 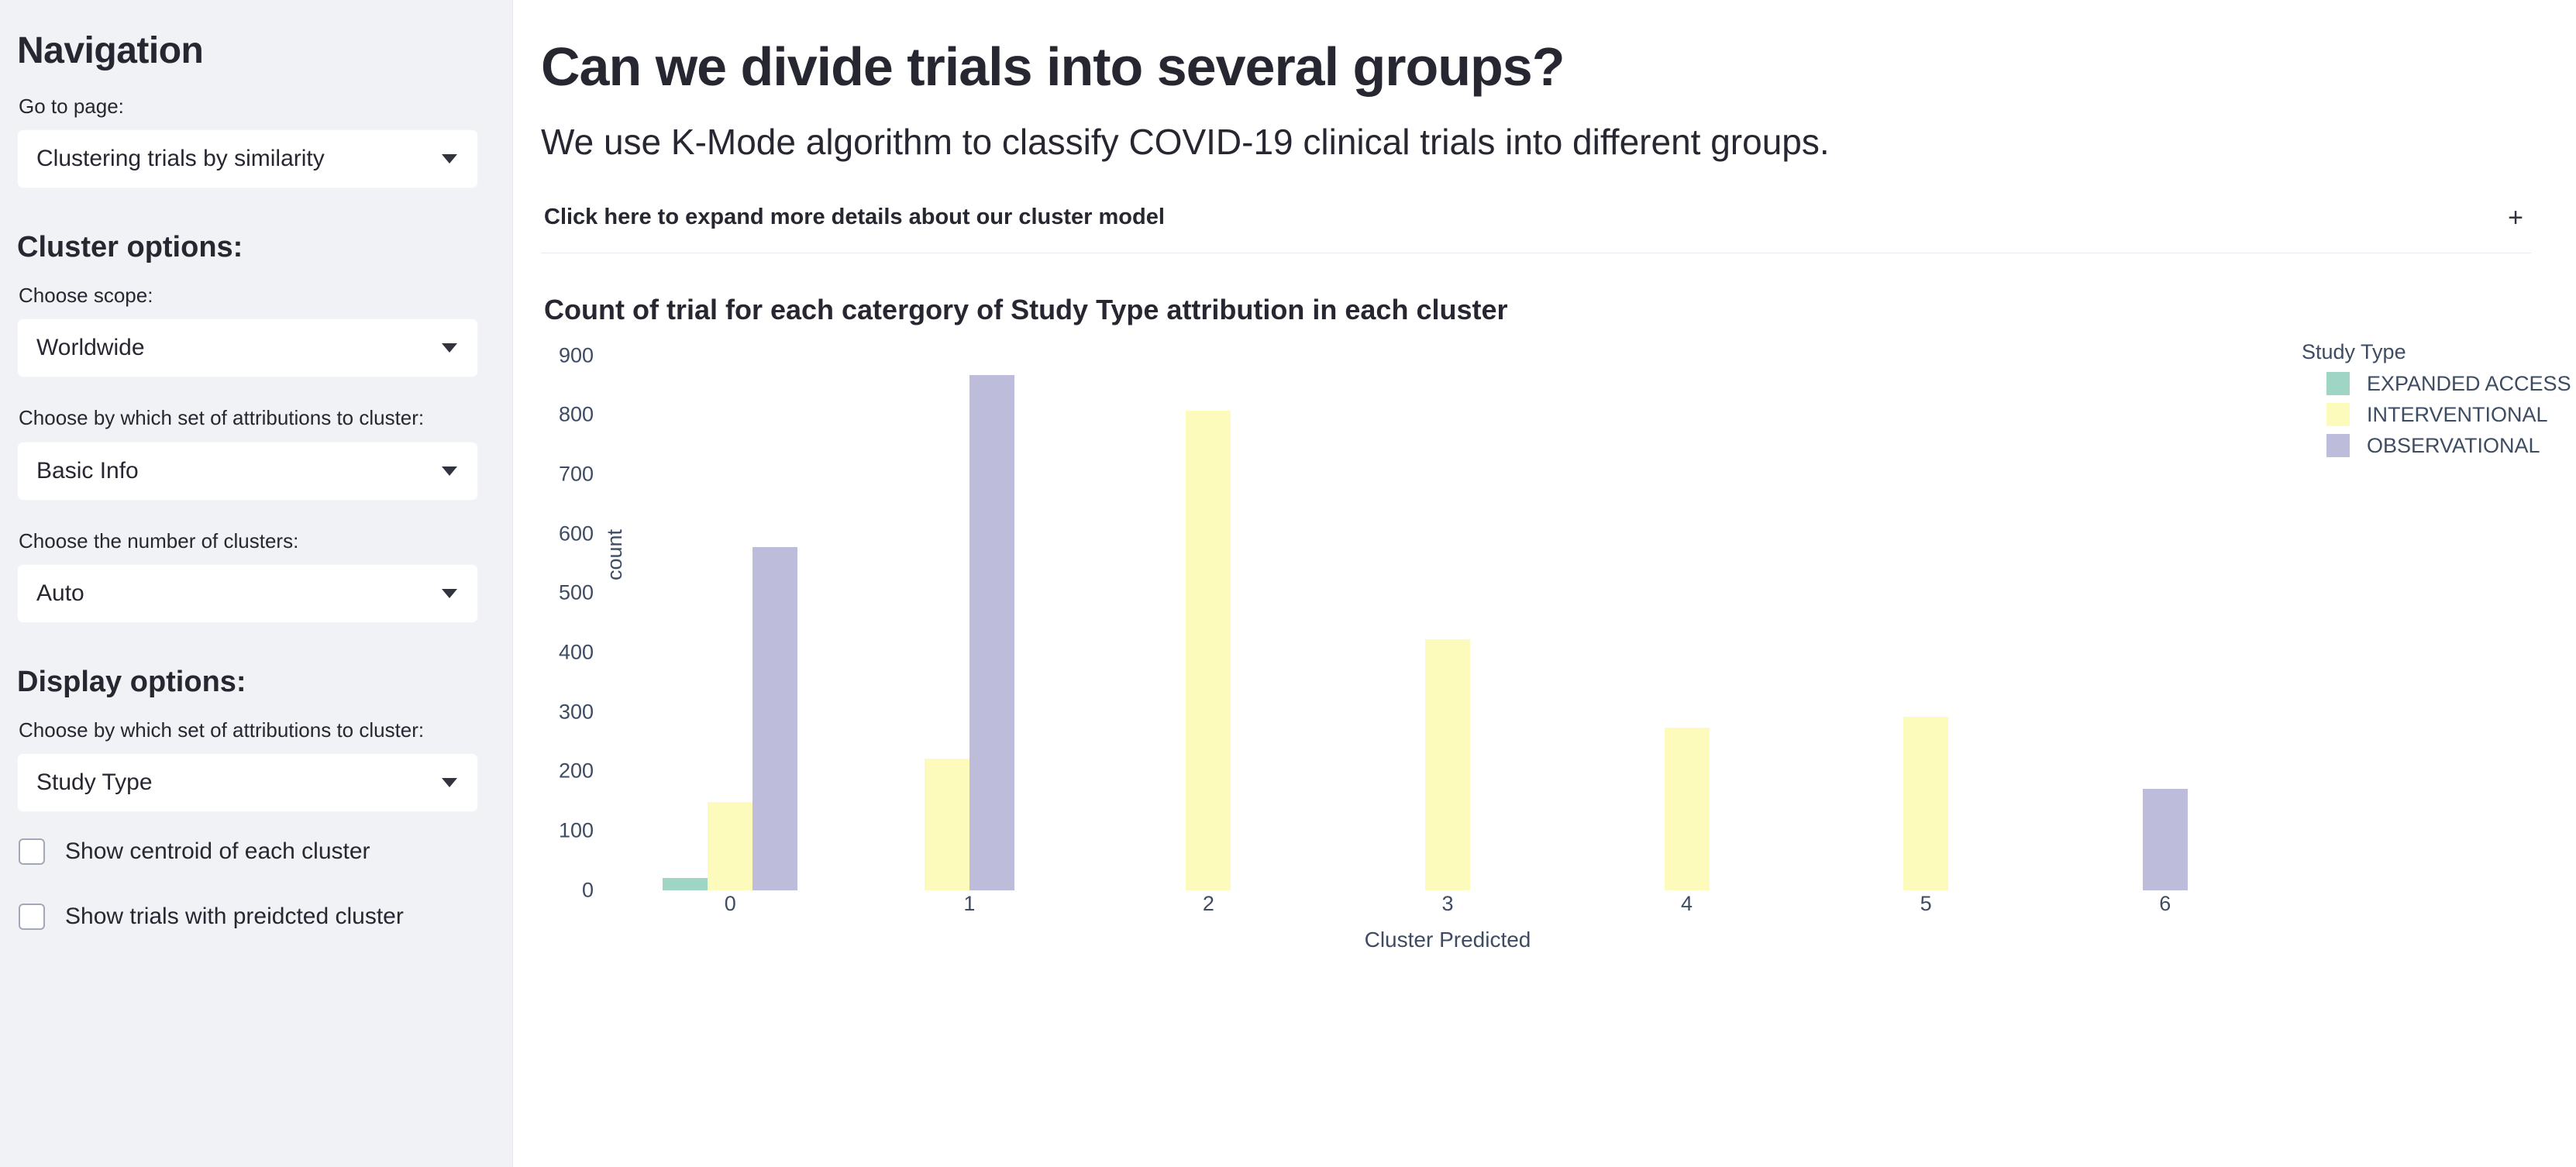 What do you see at coordinates (1447, 903) in the screenshot?
I see `x-axis-tick: 3` at bounding box center [1447, 903].